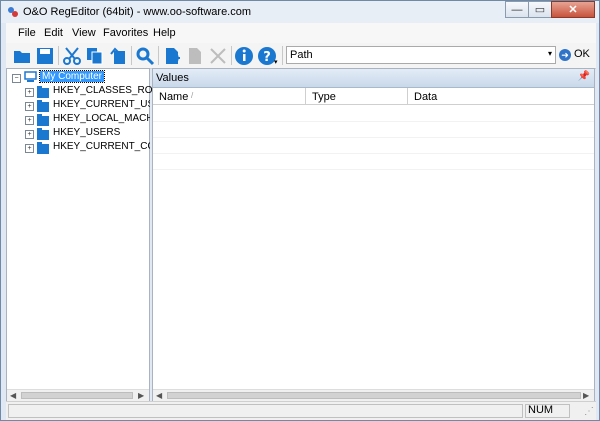 This screenshot has height=421, width=600. I want to click on paste-icon, so click(118, 56).